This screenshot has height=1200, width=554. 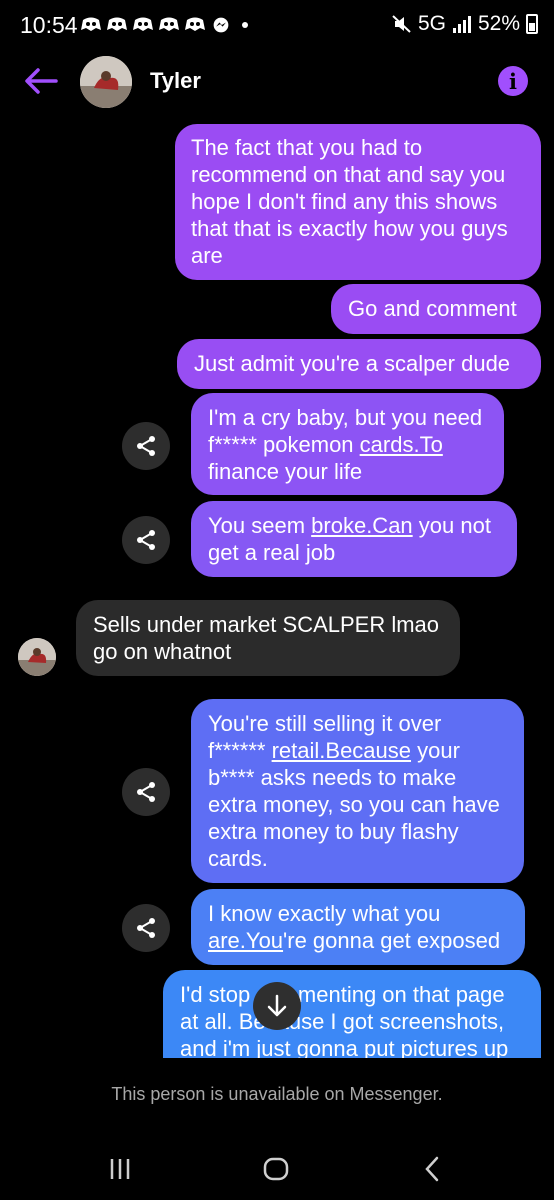 I want to click on contact-small-avatar, so click(x=37, y=657).